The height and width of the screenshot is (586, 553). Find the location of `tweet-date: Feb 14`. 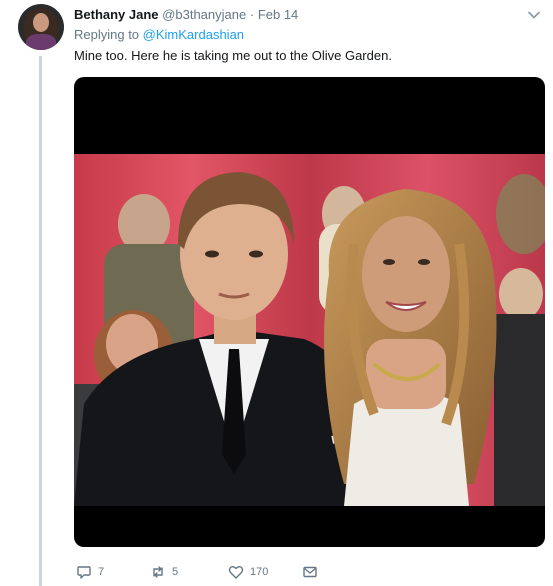

tweet-date: Feb 14 is located at coordinates (278, 14).